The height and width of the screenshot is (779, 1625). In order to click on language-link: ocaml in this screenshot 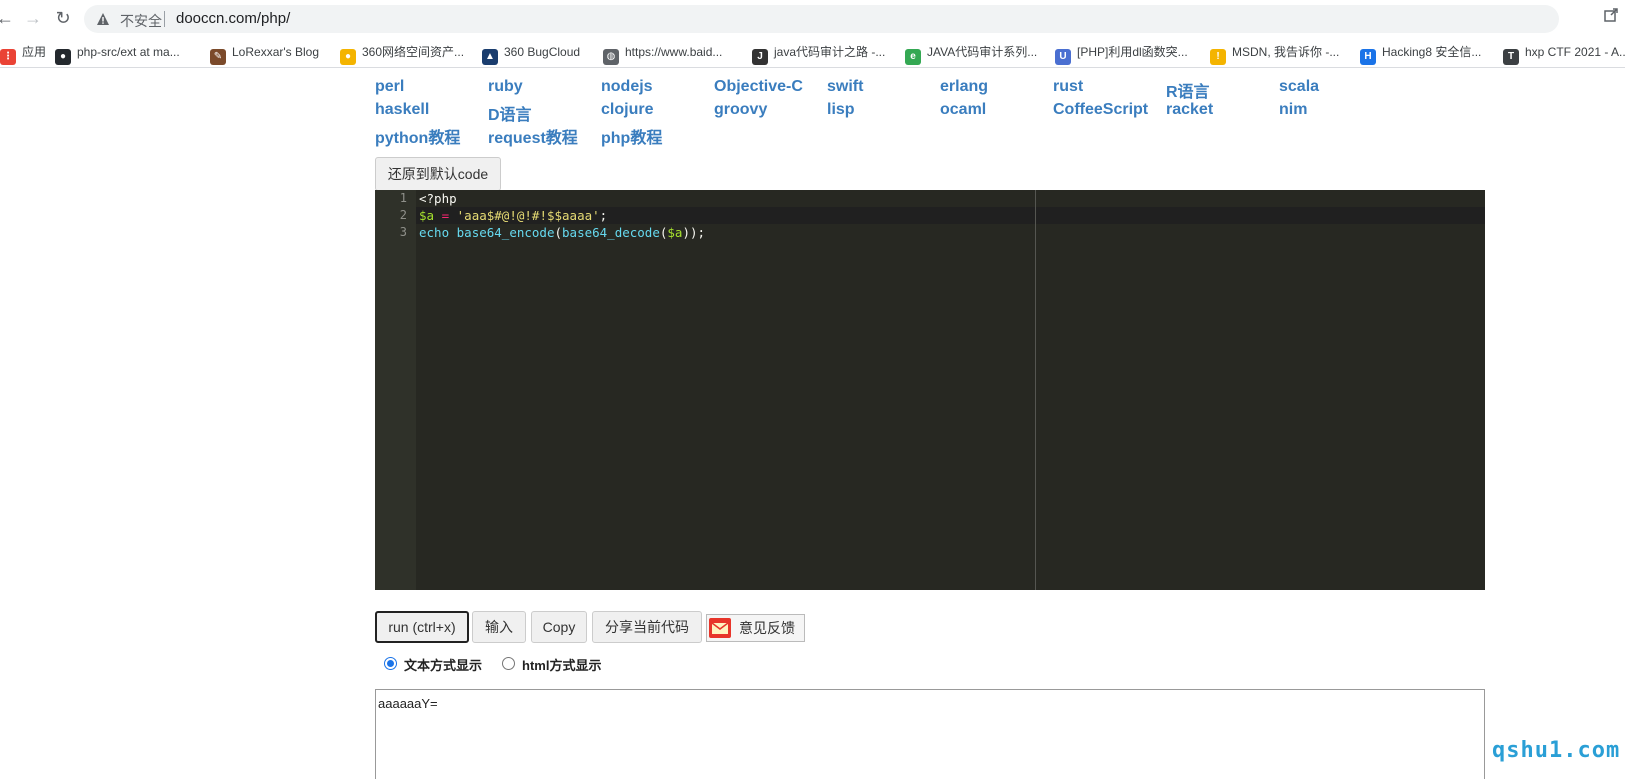, I will do `click(963, 110)`.